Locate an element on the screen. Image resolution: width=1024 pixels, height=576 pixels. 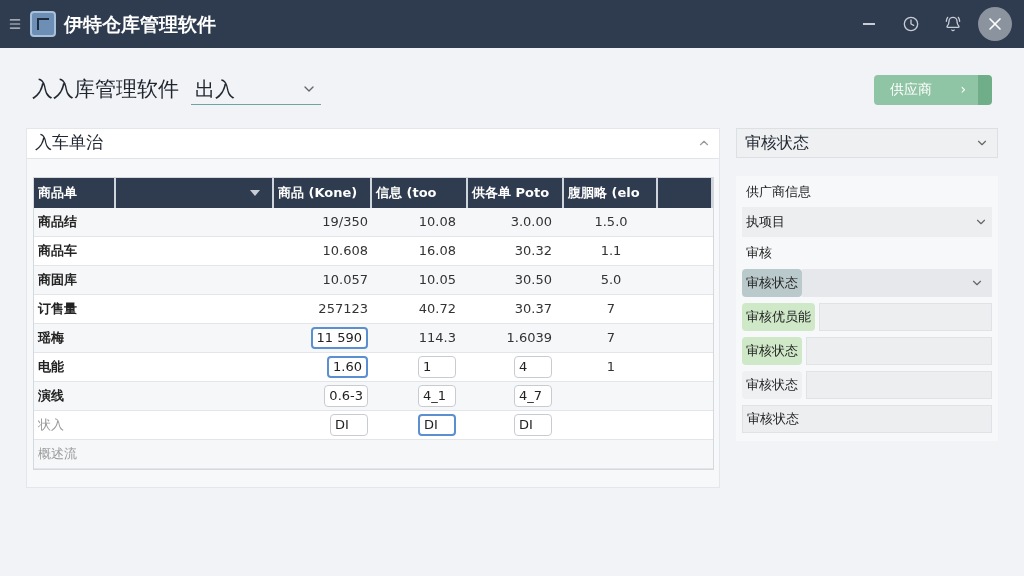
table-cell-text: 1 is located at coordinates (611, 366).